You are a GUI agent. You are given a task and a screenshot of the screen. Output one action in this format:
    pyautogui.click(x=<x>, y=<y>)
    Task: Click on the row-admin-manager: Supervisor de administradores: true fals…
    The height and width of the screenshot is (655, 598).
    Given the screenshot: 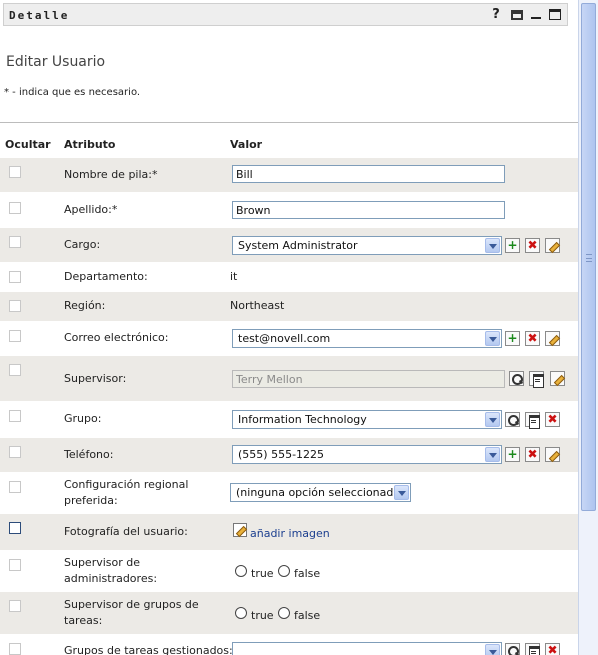 What is the action you would take?
    pyautogui.click(x=289, y=571)
    